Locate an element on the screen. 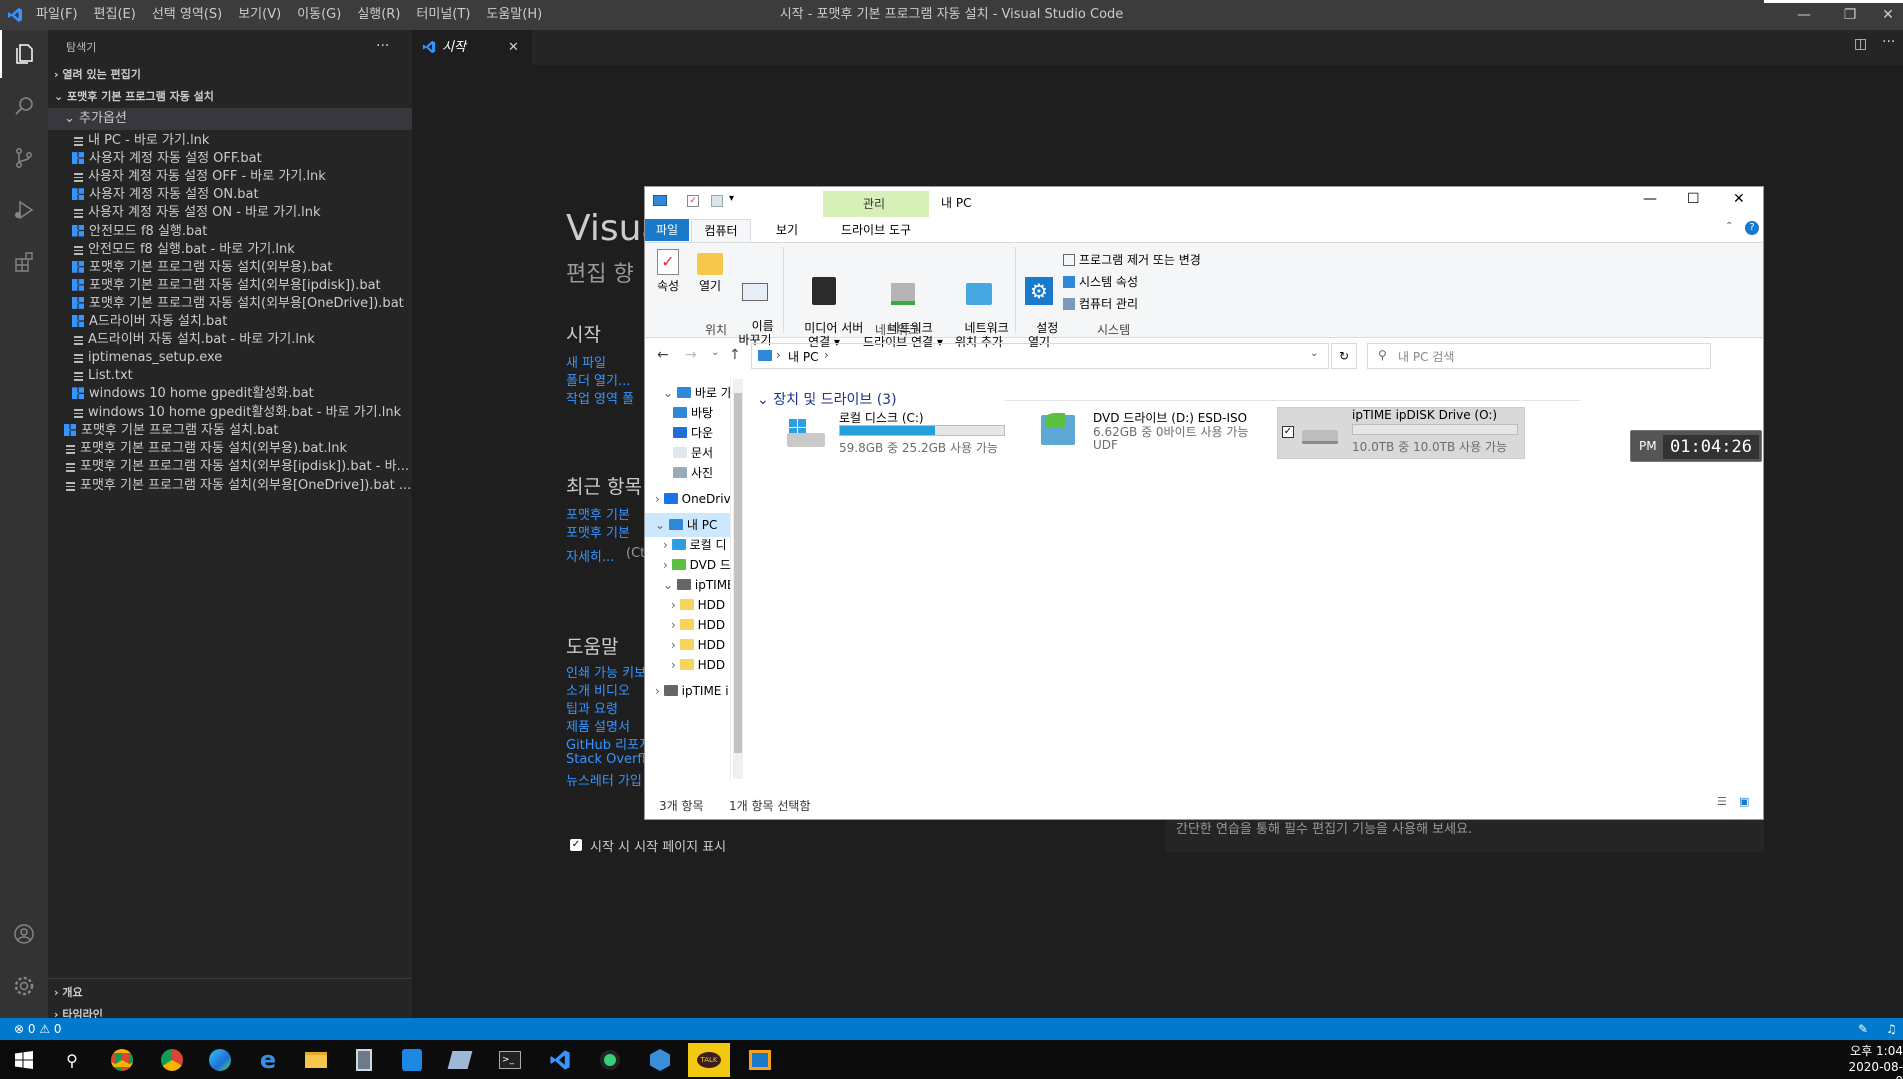  menu-terminal: 터미널(T) is located at coordinates (443, 15).